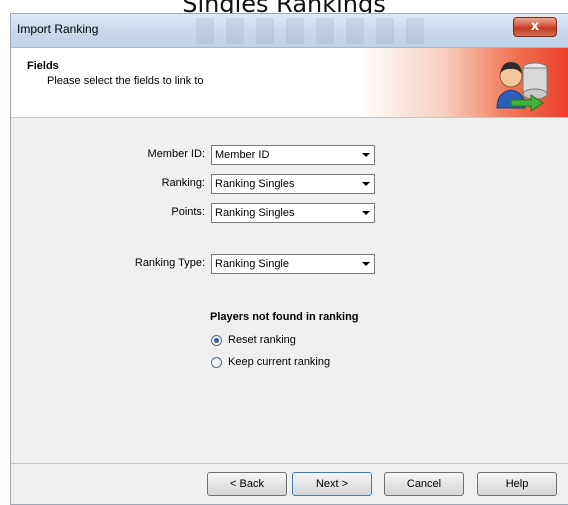 The width and height of the screenshot is (568, 505). I want to click on ranking-value: Ranking Singles, so click(255, 184).